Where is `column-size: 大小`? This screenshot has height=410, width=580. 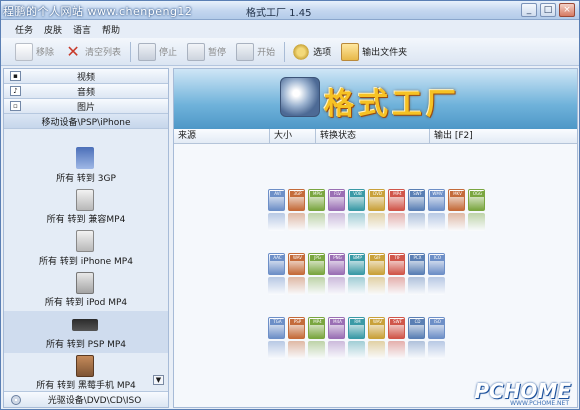
column-size: 大小 is located at coordinates (293, 136).